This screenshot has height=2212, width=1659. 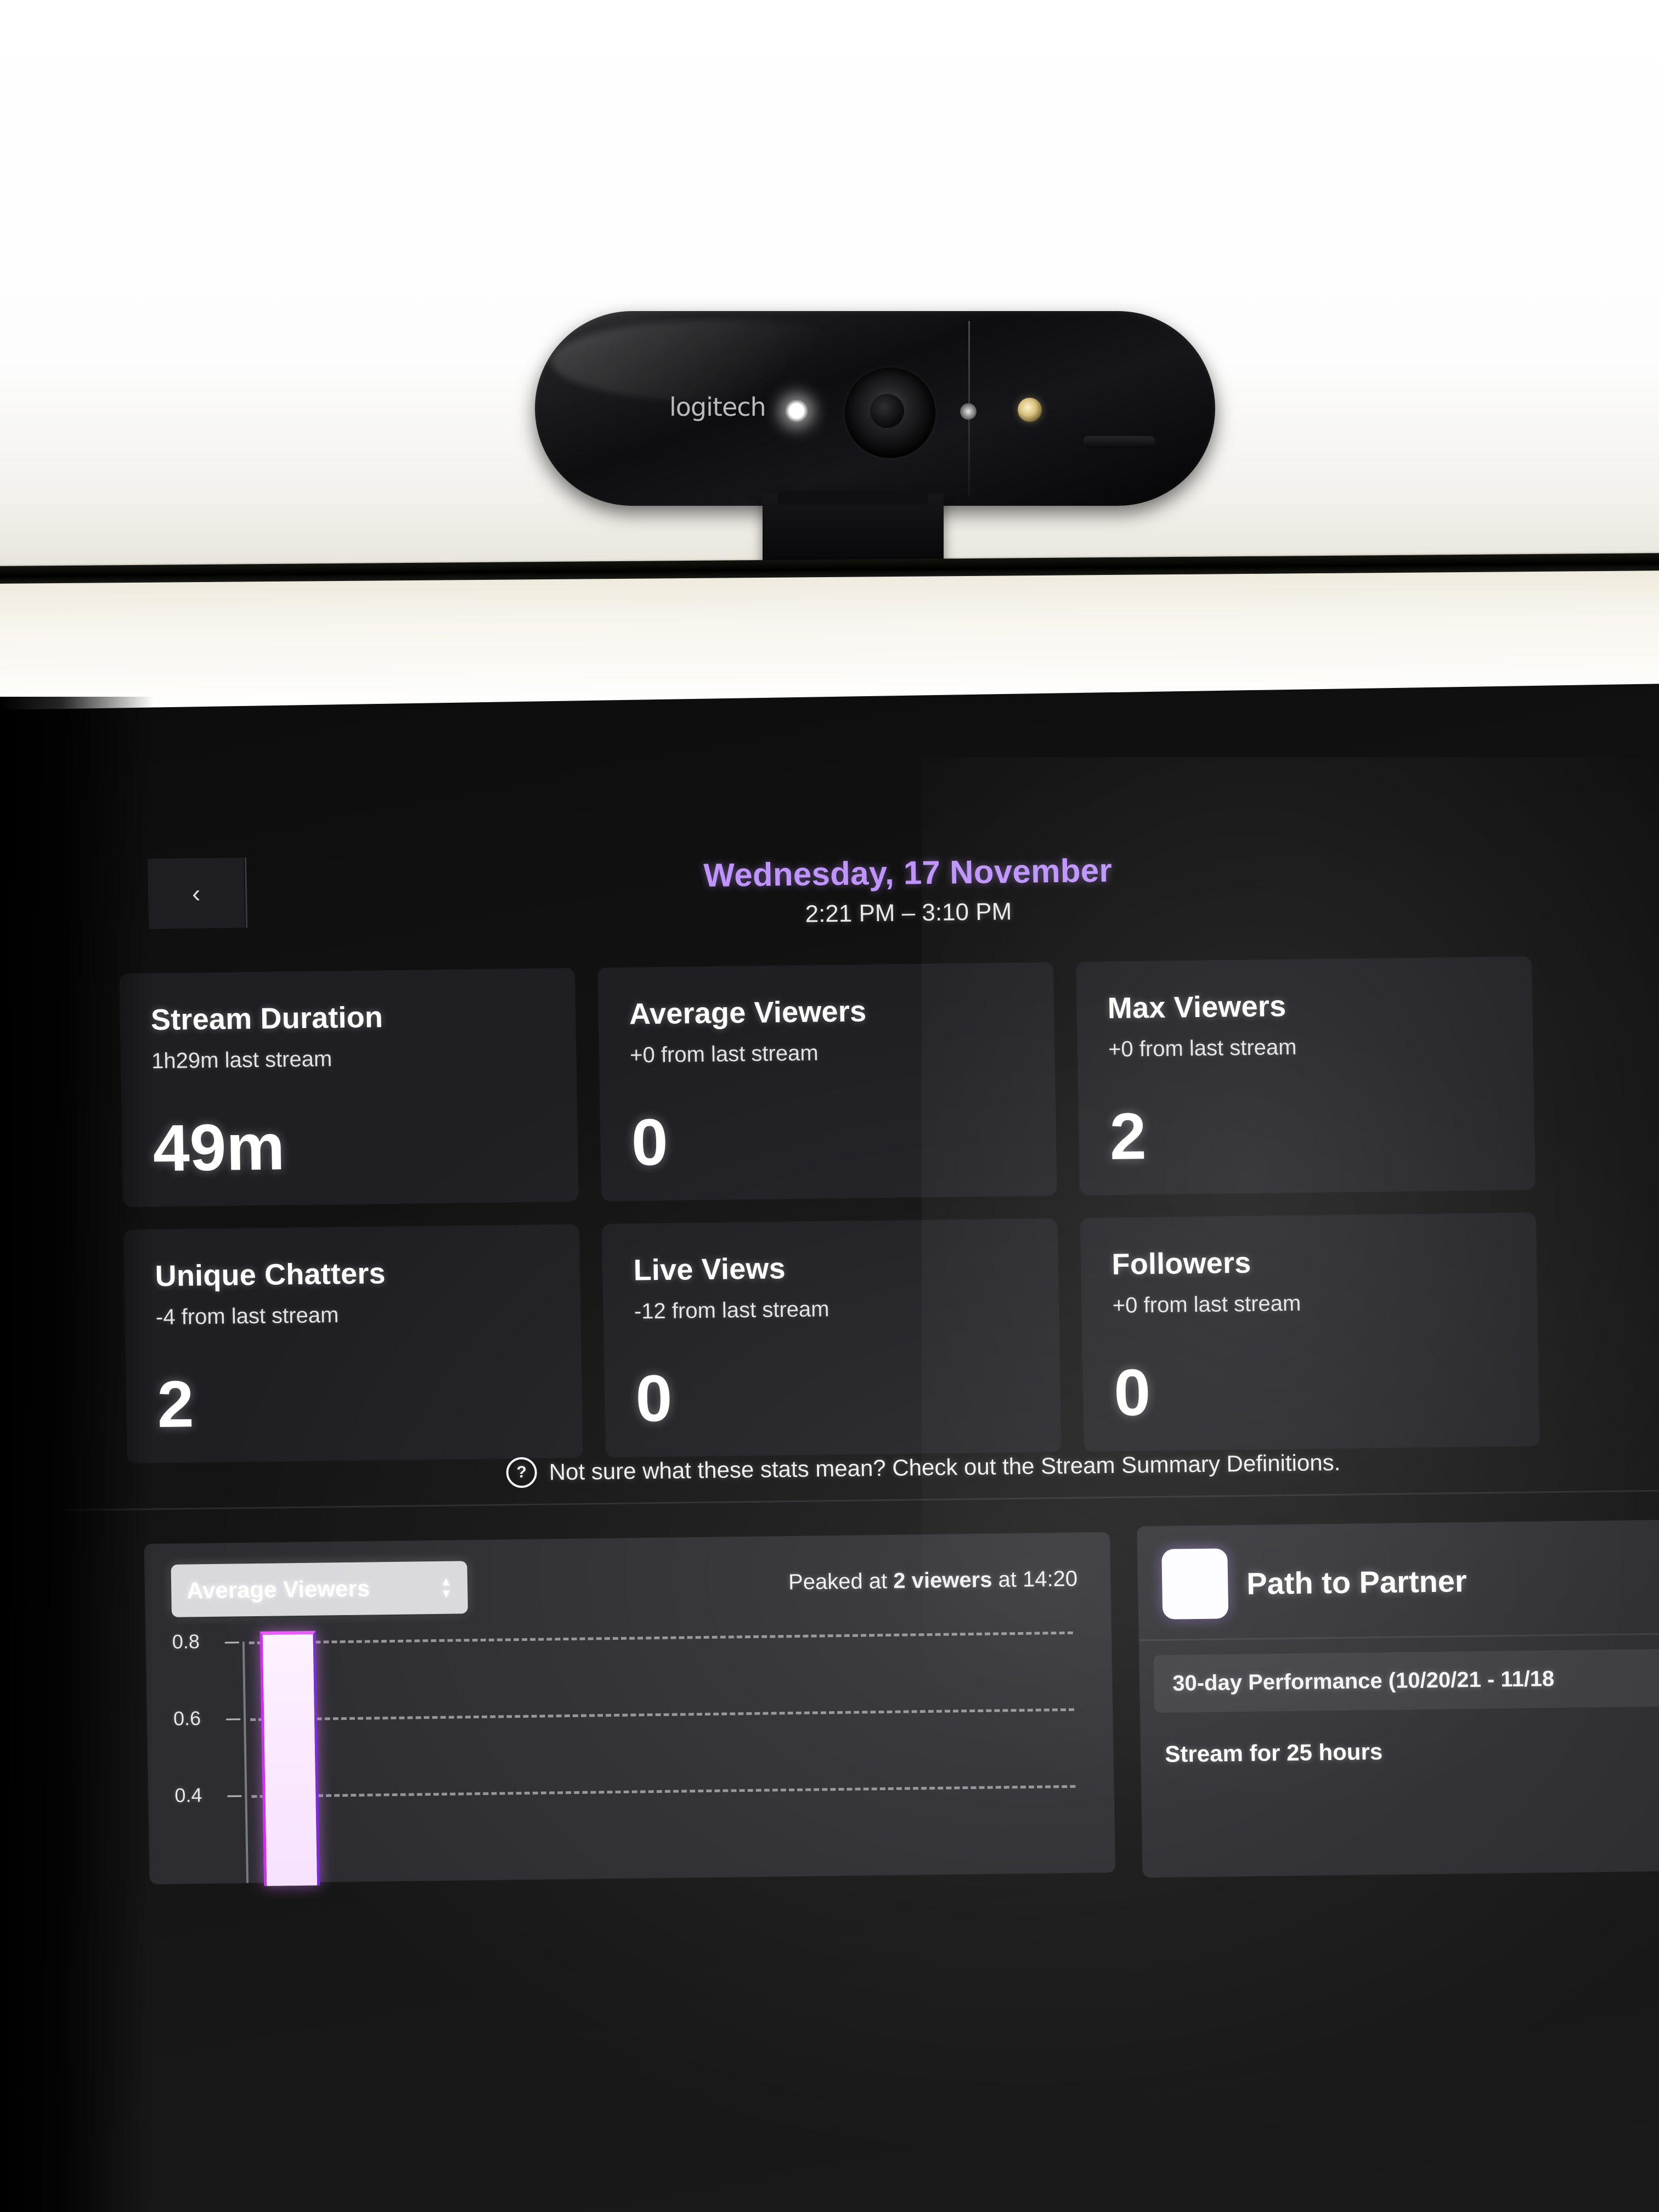 I want to click on stat-card-average-viewers: Average Viewers +0 from last stream 0, so click(x=827, y=1081).